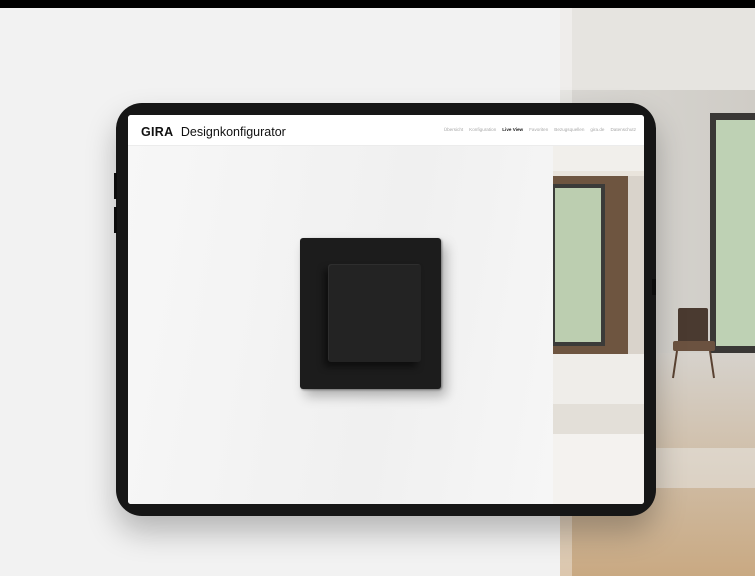 Image resolution: width=755 pixels, height=576 pixels. Describe the element at coordinates (453, 129) in the screenshot. I see `nav-item-uebersicht: Übersicht` at that location.